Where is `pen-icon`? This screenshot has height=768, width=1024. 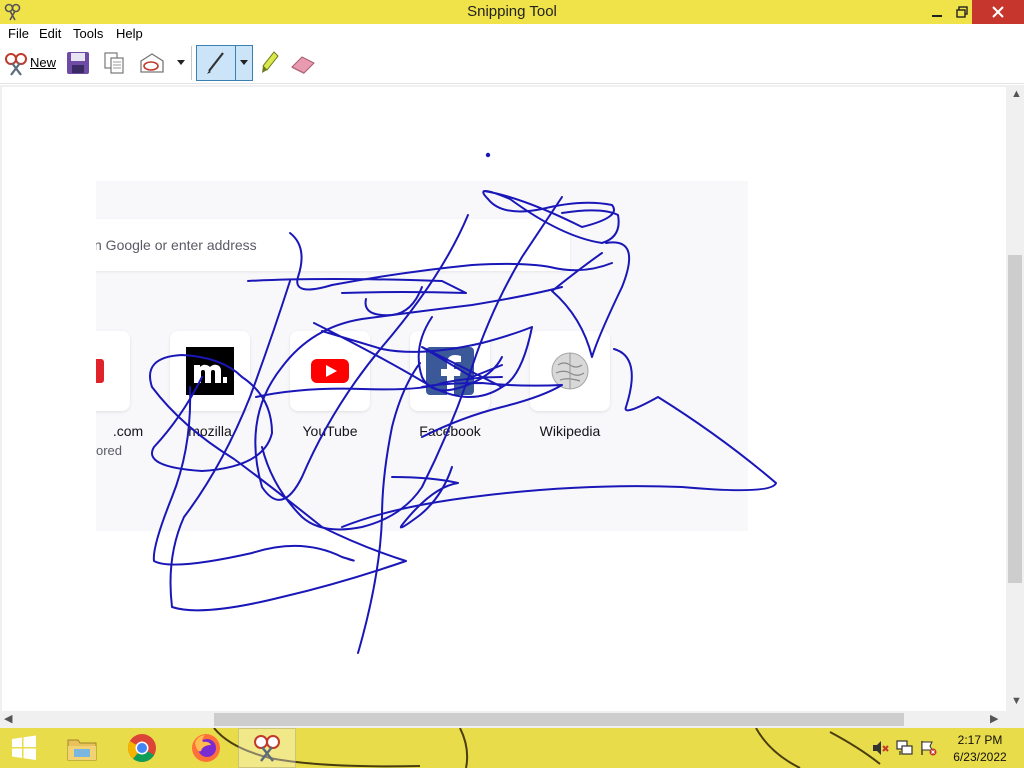 pen-icon is located at coordinates (215, 63).